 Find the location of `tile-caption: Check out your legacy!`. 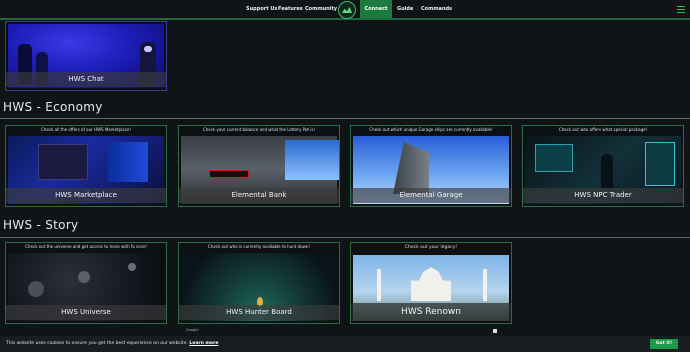

tile-caption: Check out your legacy! is located at coordinates (431, 247).